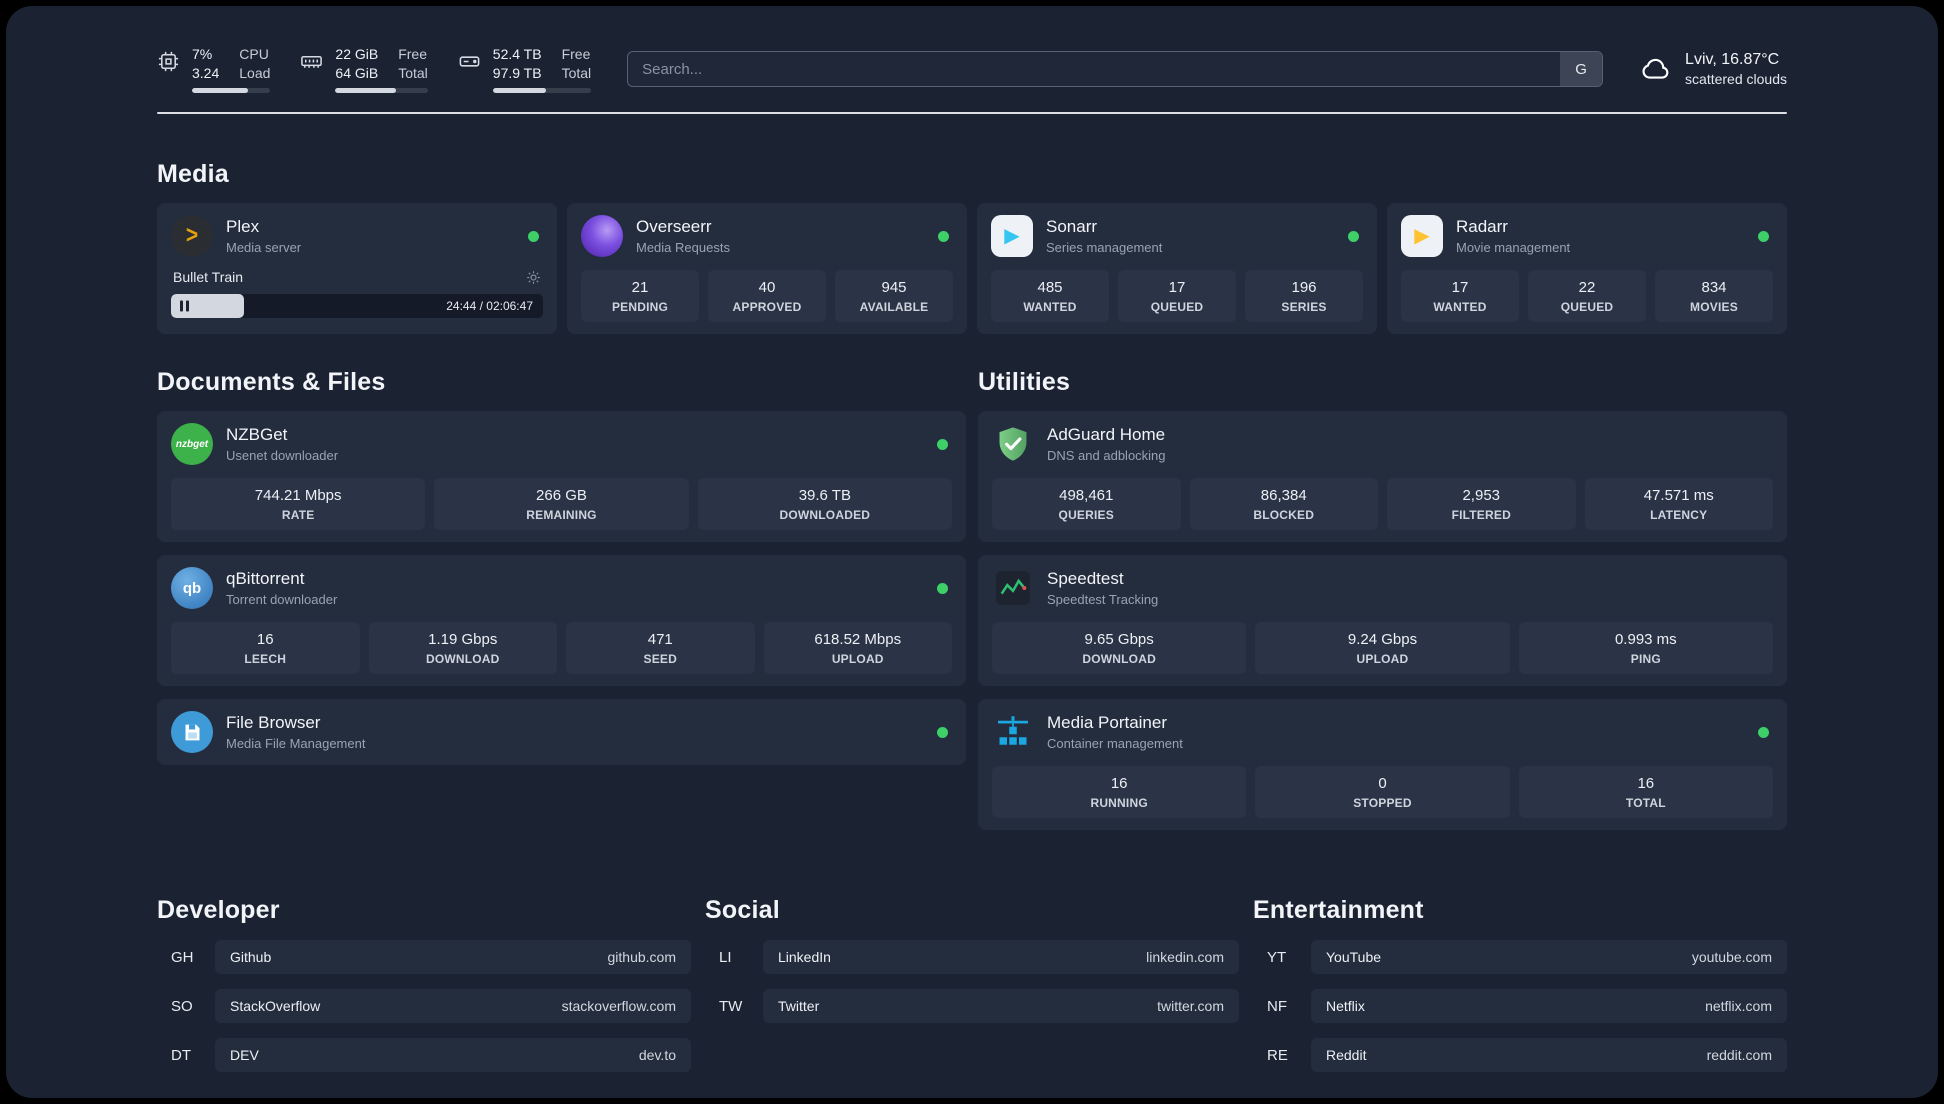  I want to click on hard-drive-icon, so click(469, 64).